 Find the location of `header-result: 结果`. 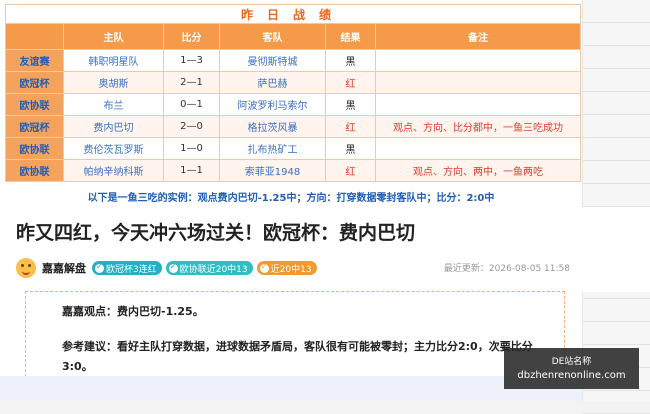

header-result: 结果 is located at coordinates (350, 36).